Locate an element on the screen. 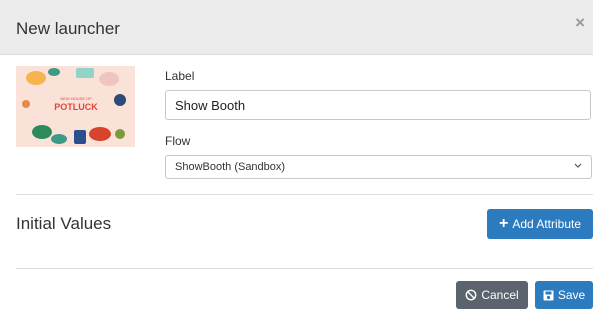 The image size is (593, 309). add-attribute-button: + Add Attribute is located at coordinates (540, 224).